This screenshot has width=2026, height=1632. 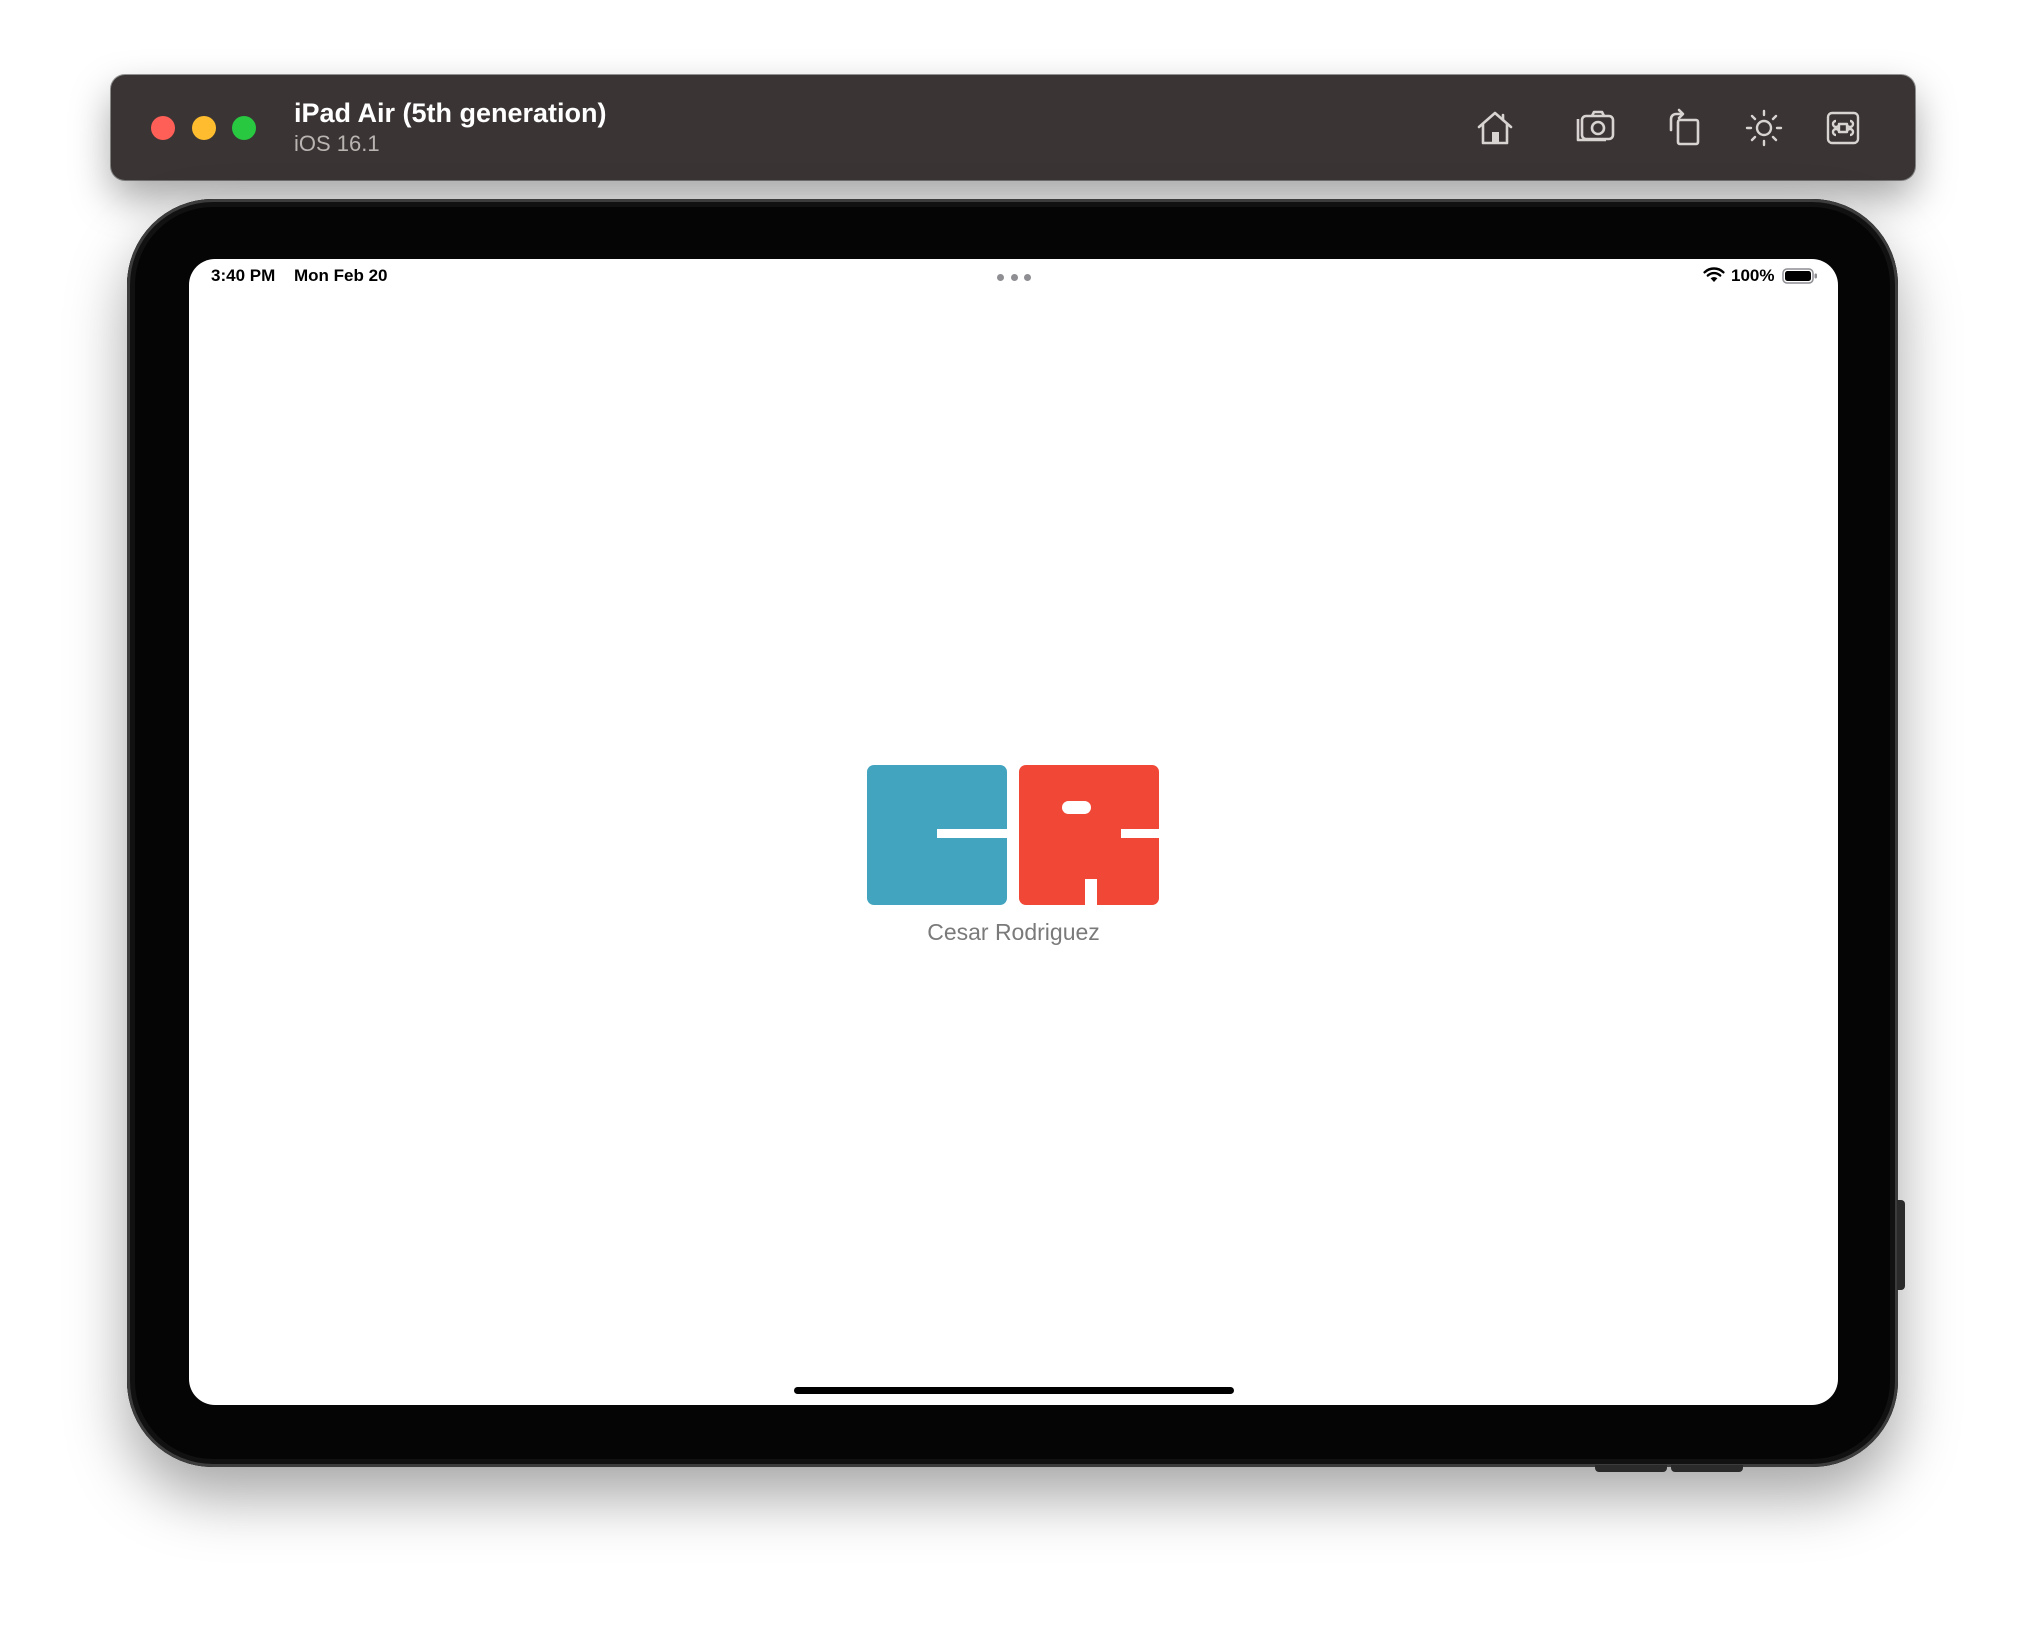 What do you see at coordinates (204, 128) in the screenshot?
I see `minimize-window-button` at bounding box center [204, 128].